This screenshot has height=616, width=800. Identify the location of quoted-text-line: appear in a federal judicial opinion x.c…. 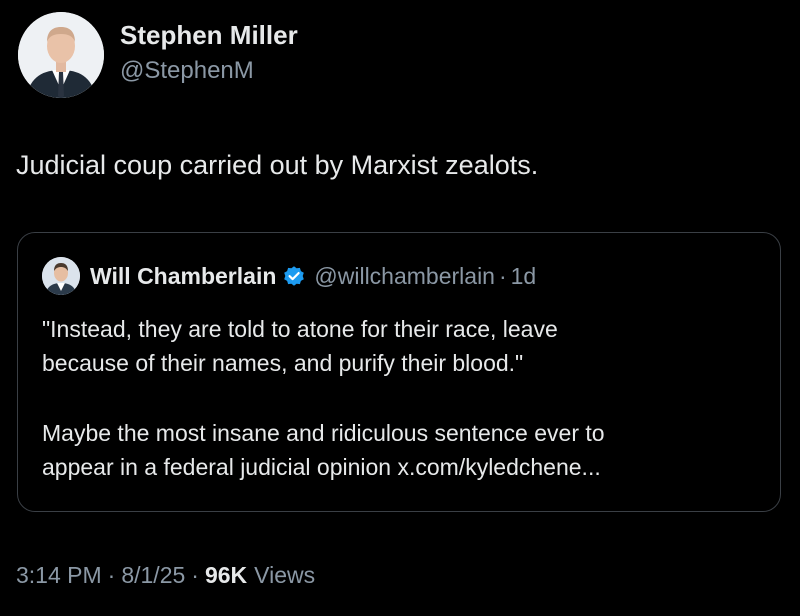
(321, 467).